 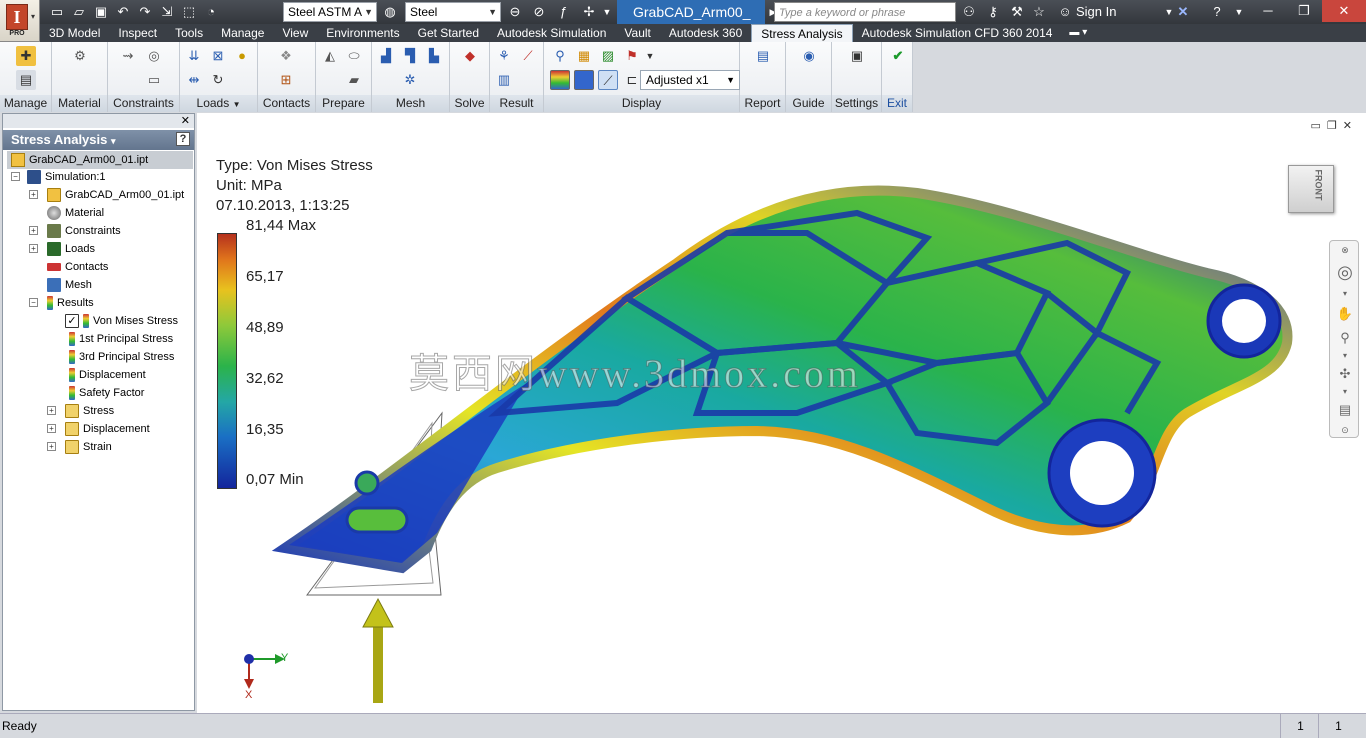 What do you see at coordinates (560, 56) in the screenshot?
I see `display-probe-icon: ⚲` at bounding box center [560, 56].